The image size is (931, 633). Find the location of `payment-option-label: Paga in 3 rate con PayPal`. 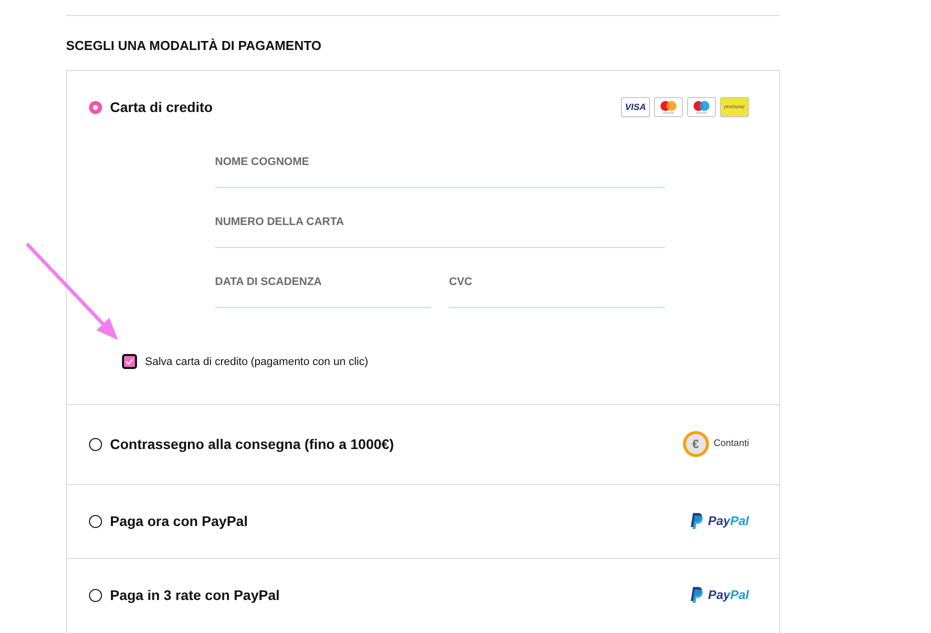

payment-option-label: Paga in 3 rate con PayPal is located at coordinates (195, 595).